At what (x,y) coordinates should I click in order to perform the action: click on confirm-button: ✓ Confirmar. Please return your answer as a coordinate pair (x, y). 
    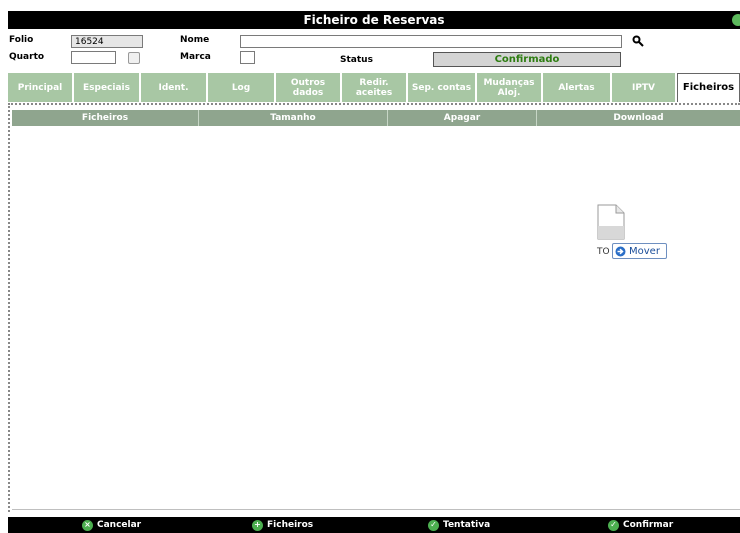
    Looking at the image, I should click on (640, 525).